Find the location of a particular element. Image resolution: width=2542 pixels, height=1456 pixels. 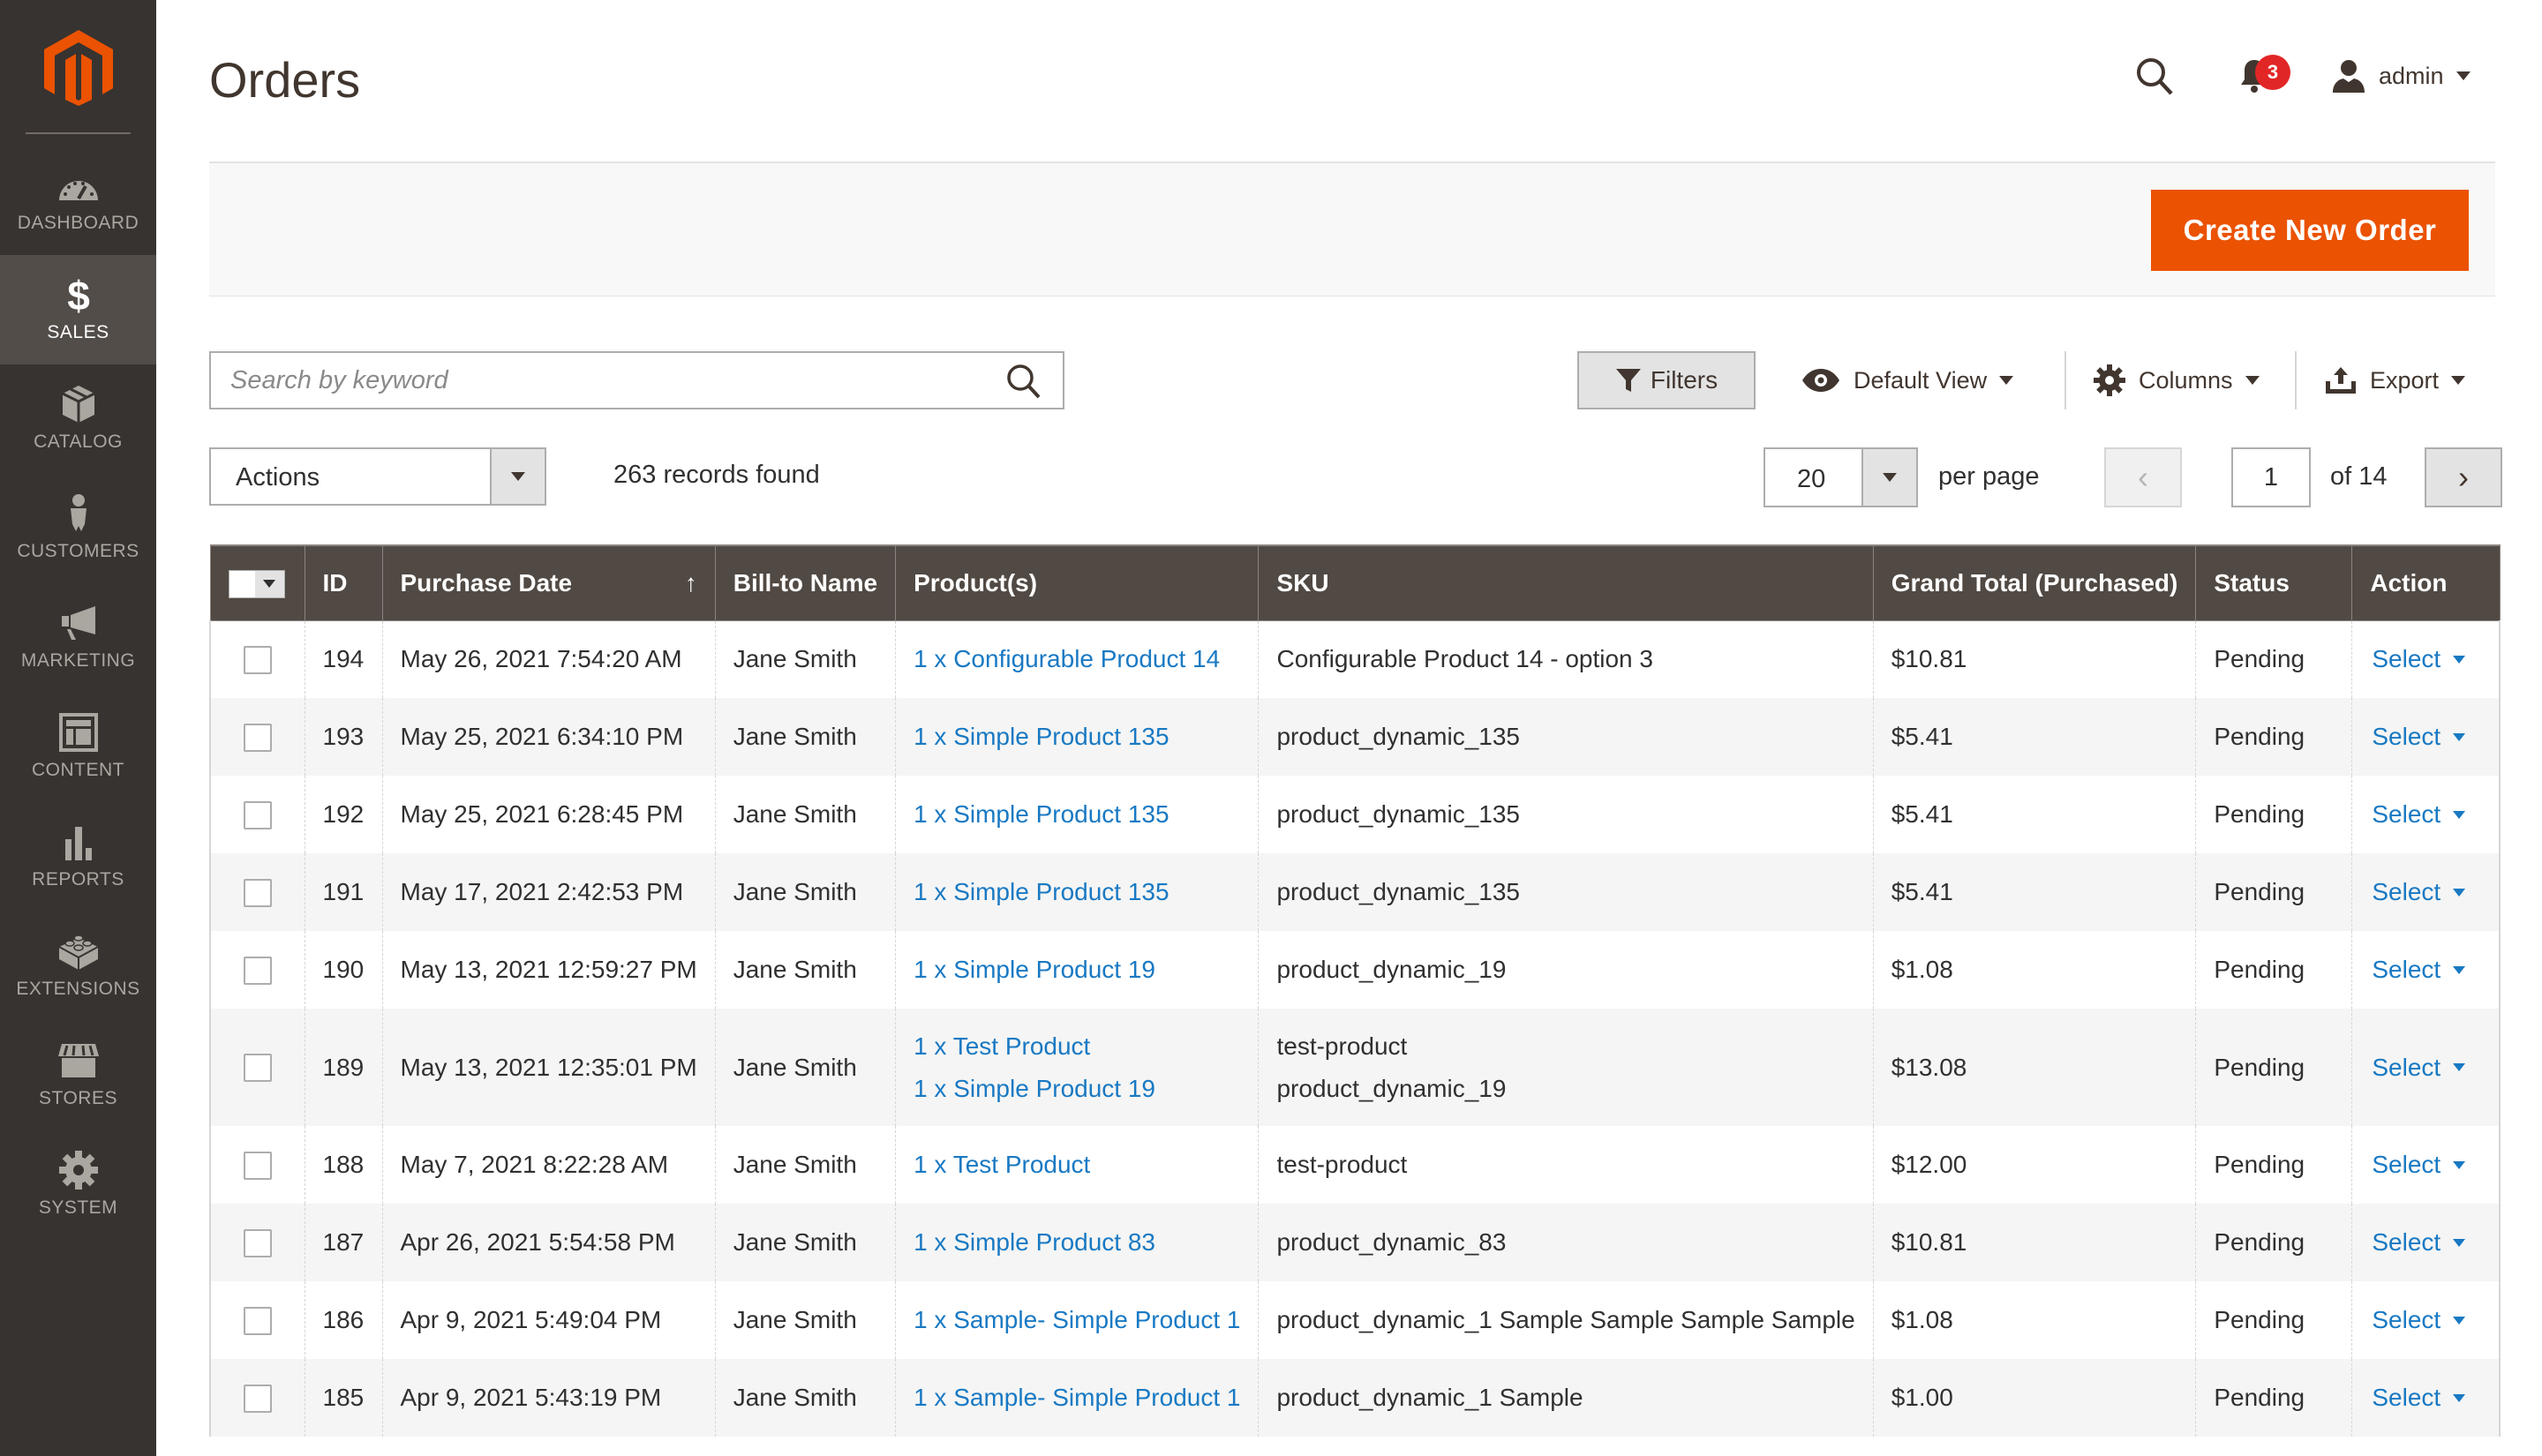

default-view-dropdown: Default View is located at coordinates (1908, 380).